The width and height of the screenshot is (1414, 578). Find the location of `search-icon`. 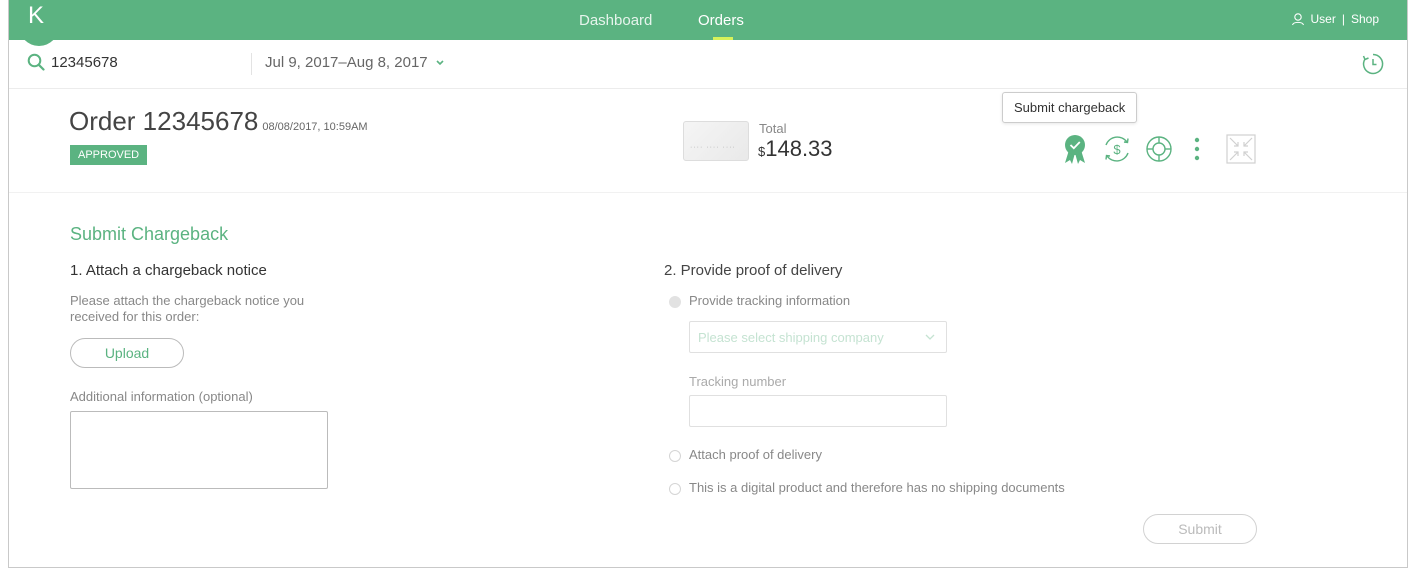

search-icon is located at coordinates (36, 62).